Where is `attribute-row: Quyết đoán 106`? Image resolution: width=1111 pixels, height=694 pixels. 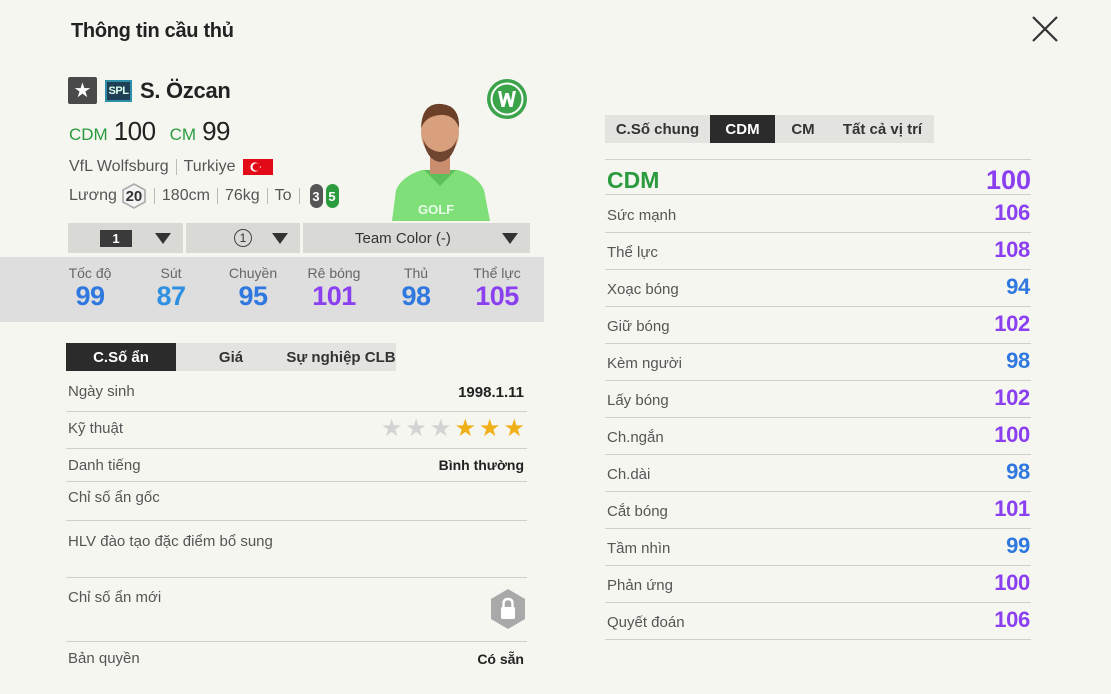 attribute-row: Quyết đoán 106 is located at coordinates (818, 621).